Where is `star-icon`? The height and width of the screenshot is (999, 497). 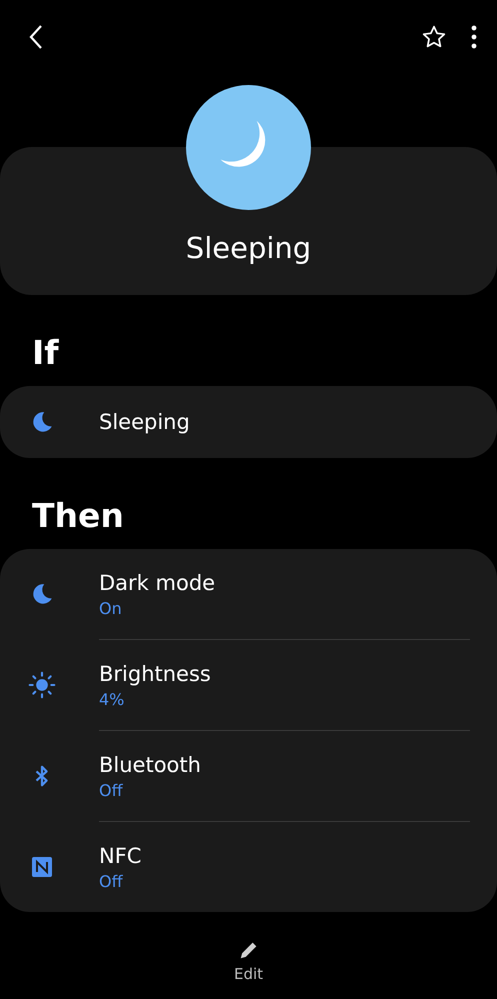
star-icon is located at coordinates (434, 37).